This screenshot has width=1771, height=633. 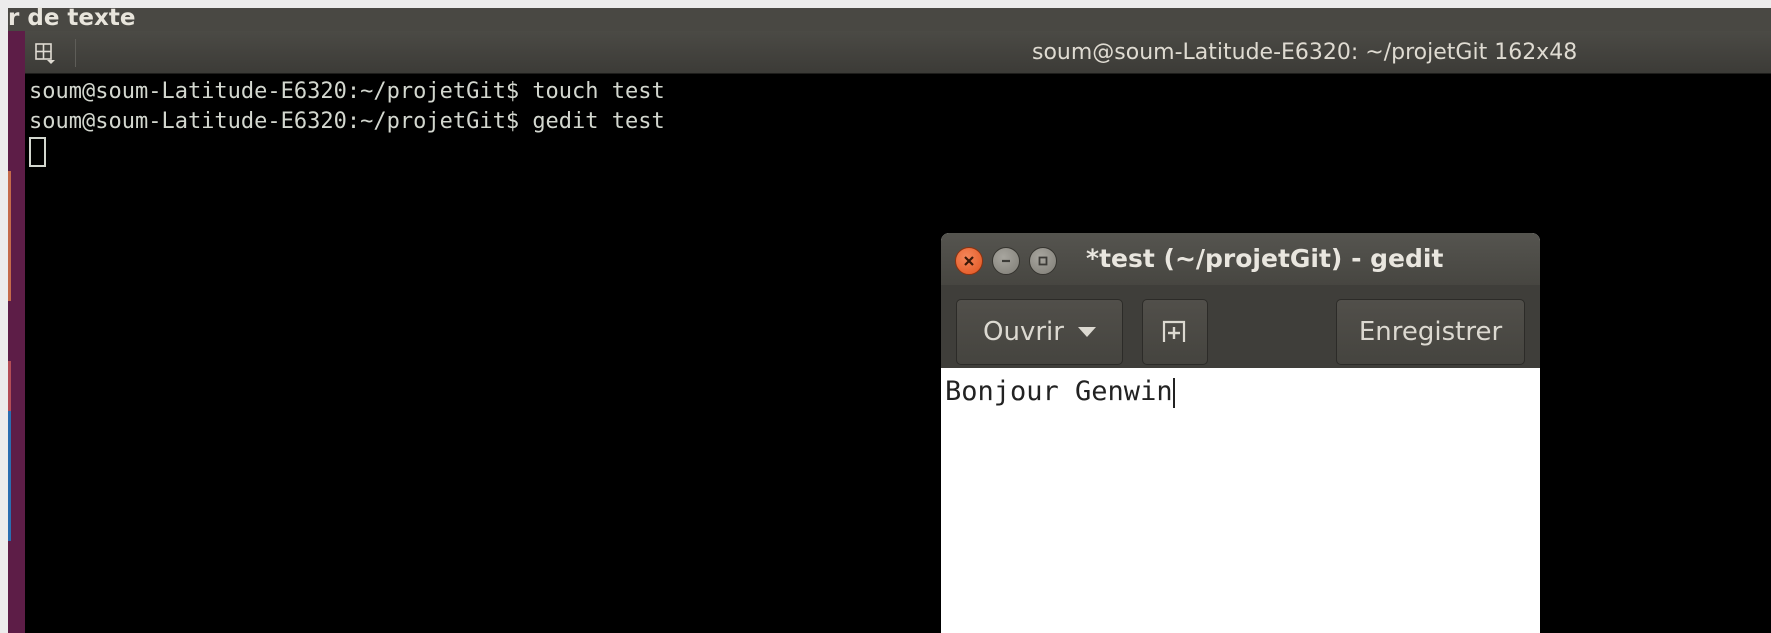 I want to click on maximize-icon, so click(x=1043, y=261).